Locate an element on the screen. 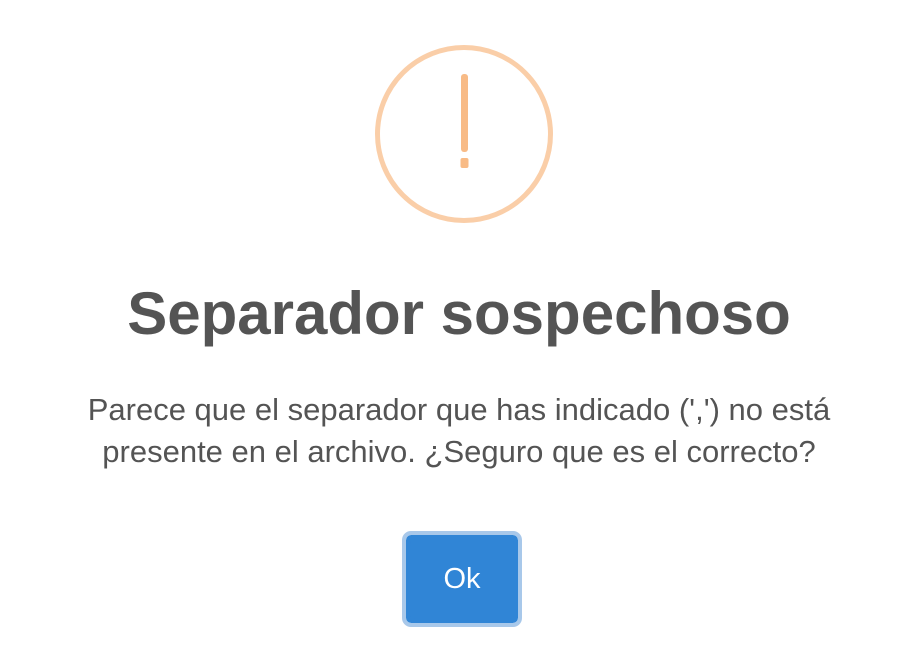 The width and height of the screenshot is (918, 656). ok-button-label: Ok is located at coordinates (462, 579).